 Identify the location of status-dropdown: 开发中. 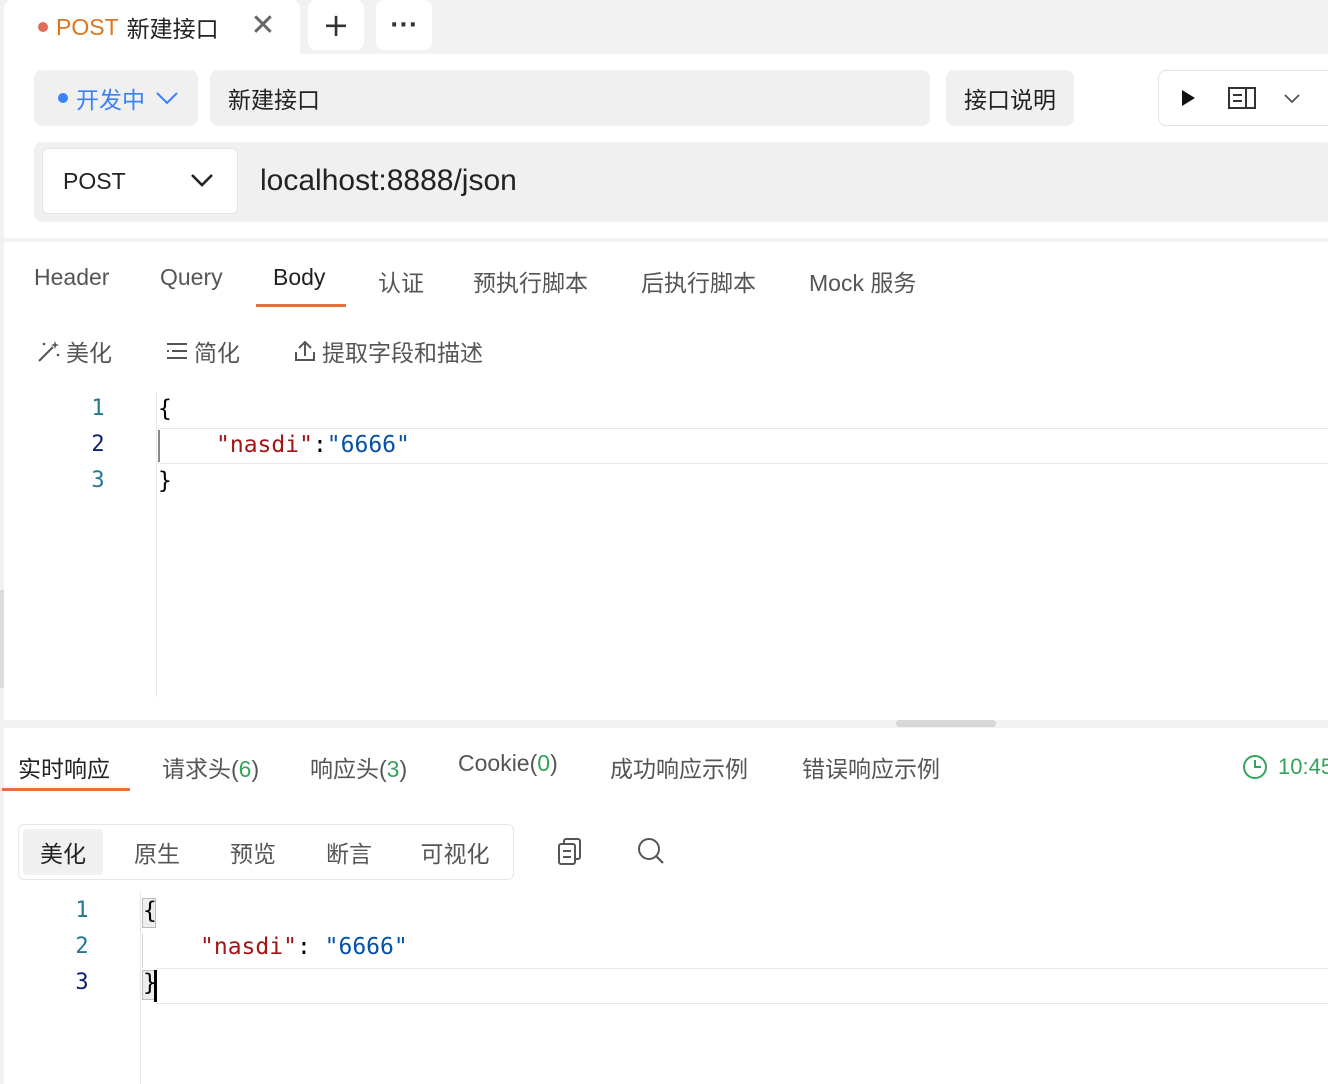
(116, 98).